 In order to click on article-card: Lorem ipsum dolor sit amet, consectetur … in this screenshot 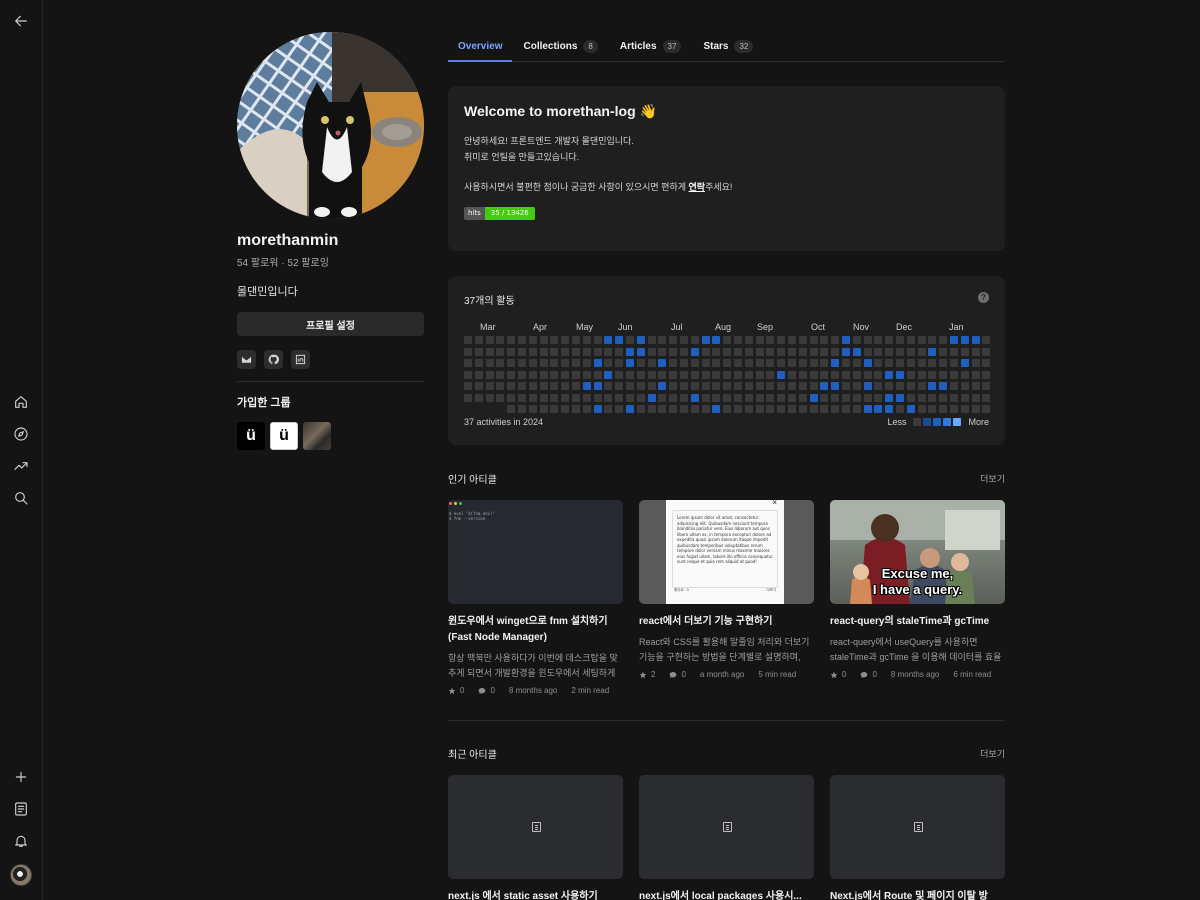, I will do `click(726, 589)`.